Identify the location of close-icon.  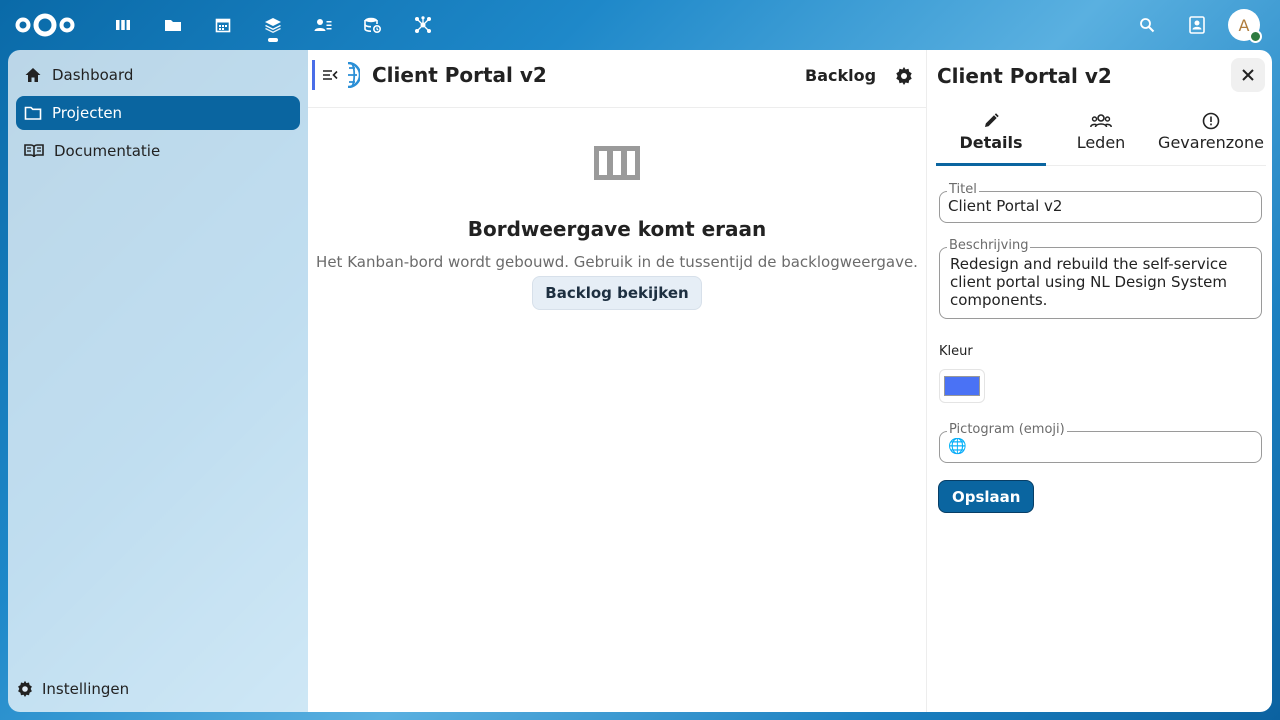
(1248, 75).